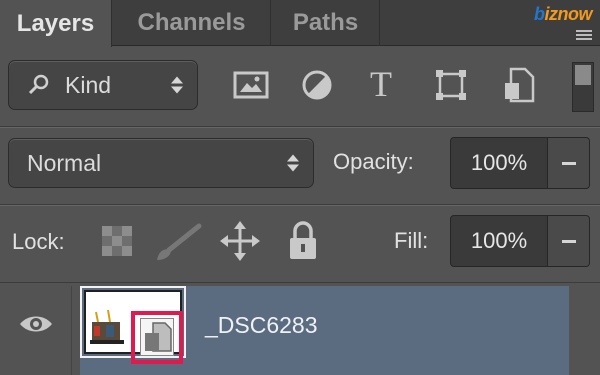 The width and height of the screenshot is (600, 375). I want to click on opacity-dropdown-button, so click(569, 163).